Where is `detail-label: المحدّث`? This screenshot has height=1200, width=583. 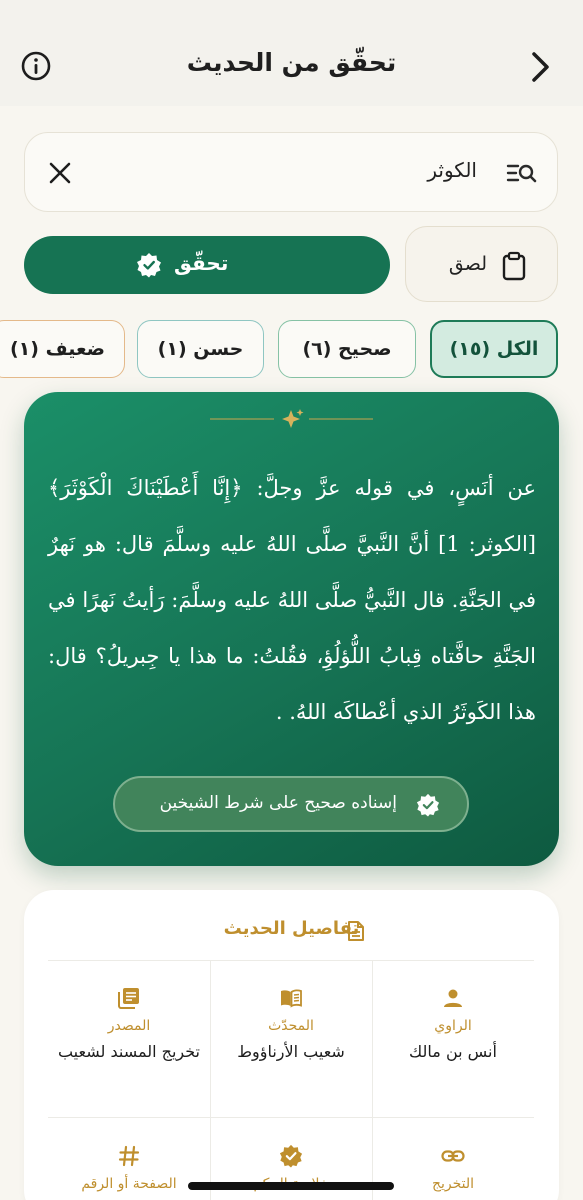 detail-label: المحدّث is located at coordinates (291, 1026).